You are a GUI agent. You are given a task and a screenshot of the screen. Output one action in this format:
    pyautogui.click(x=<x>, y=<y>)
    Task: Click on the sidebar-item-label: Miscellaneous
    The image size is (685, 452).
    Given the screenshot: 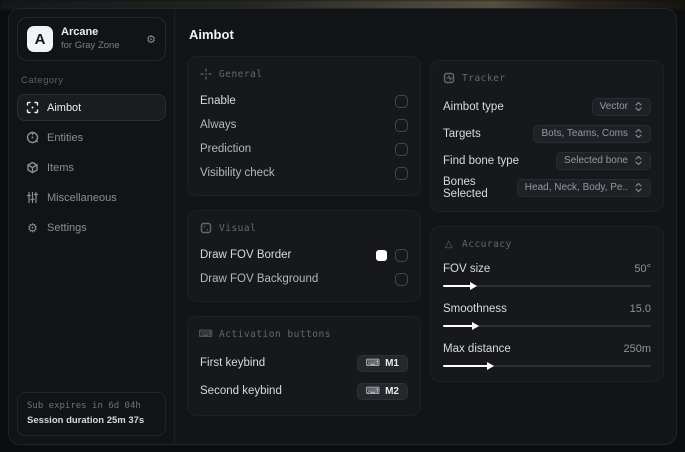 What is the action you would take?
    pyautogui.click(x=82, y=197)
    